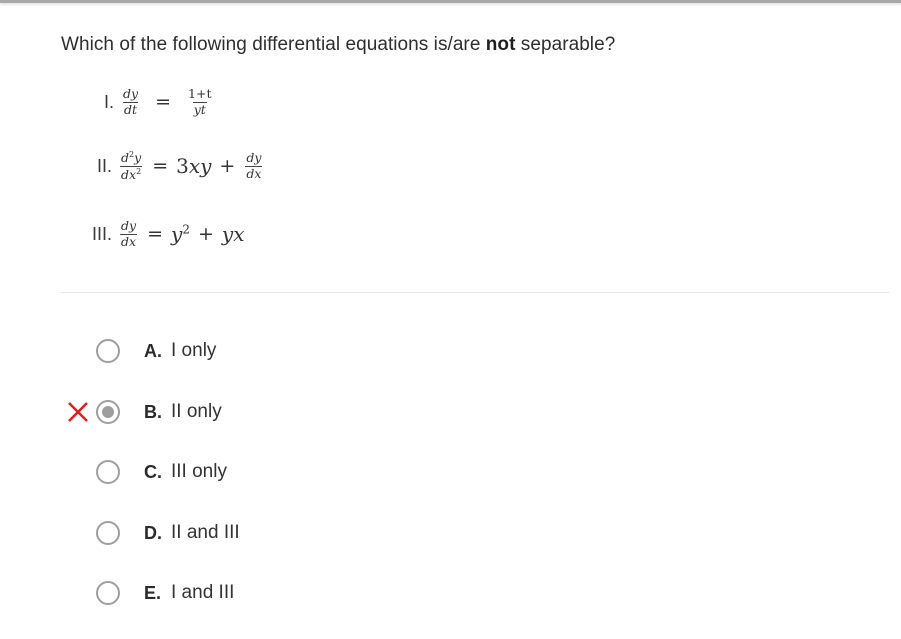 Image resolution: width=901 pixels, height=639 pixels. What do you see at coordinates (78, 412) in the screenshot?
I see `x-mark-icon` at bounding box center [78, 412].